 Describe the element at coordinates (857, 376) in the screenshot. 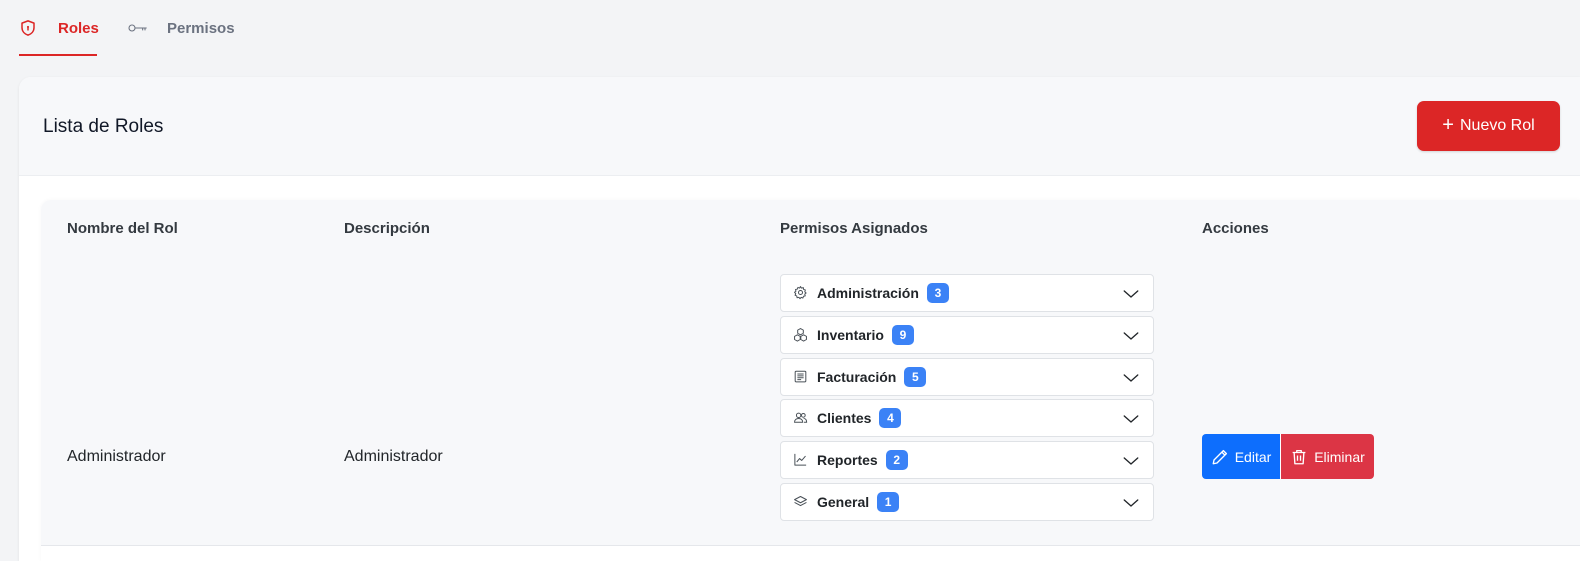

I see `permission-group-label: Facturación` at that location.